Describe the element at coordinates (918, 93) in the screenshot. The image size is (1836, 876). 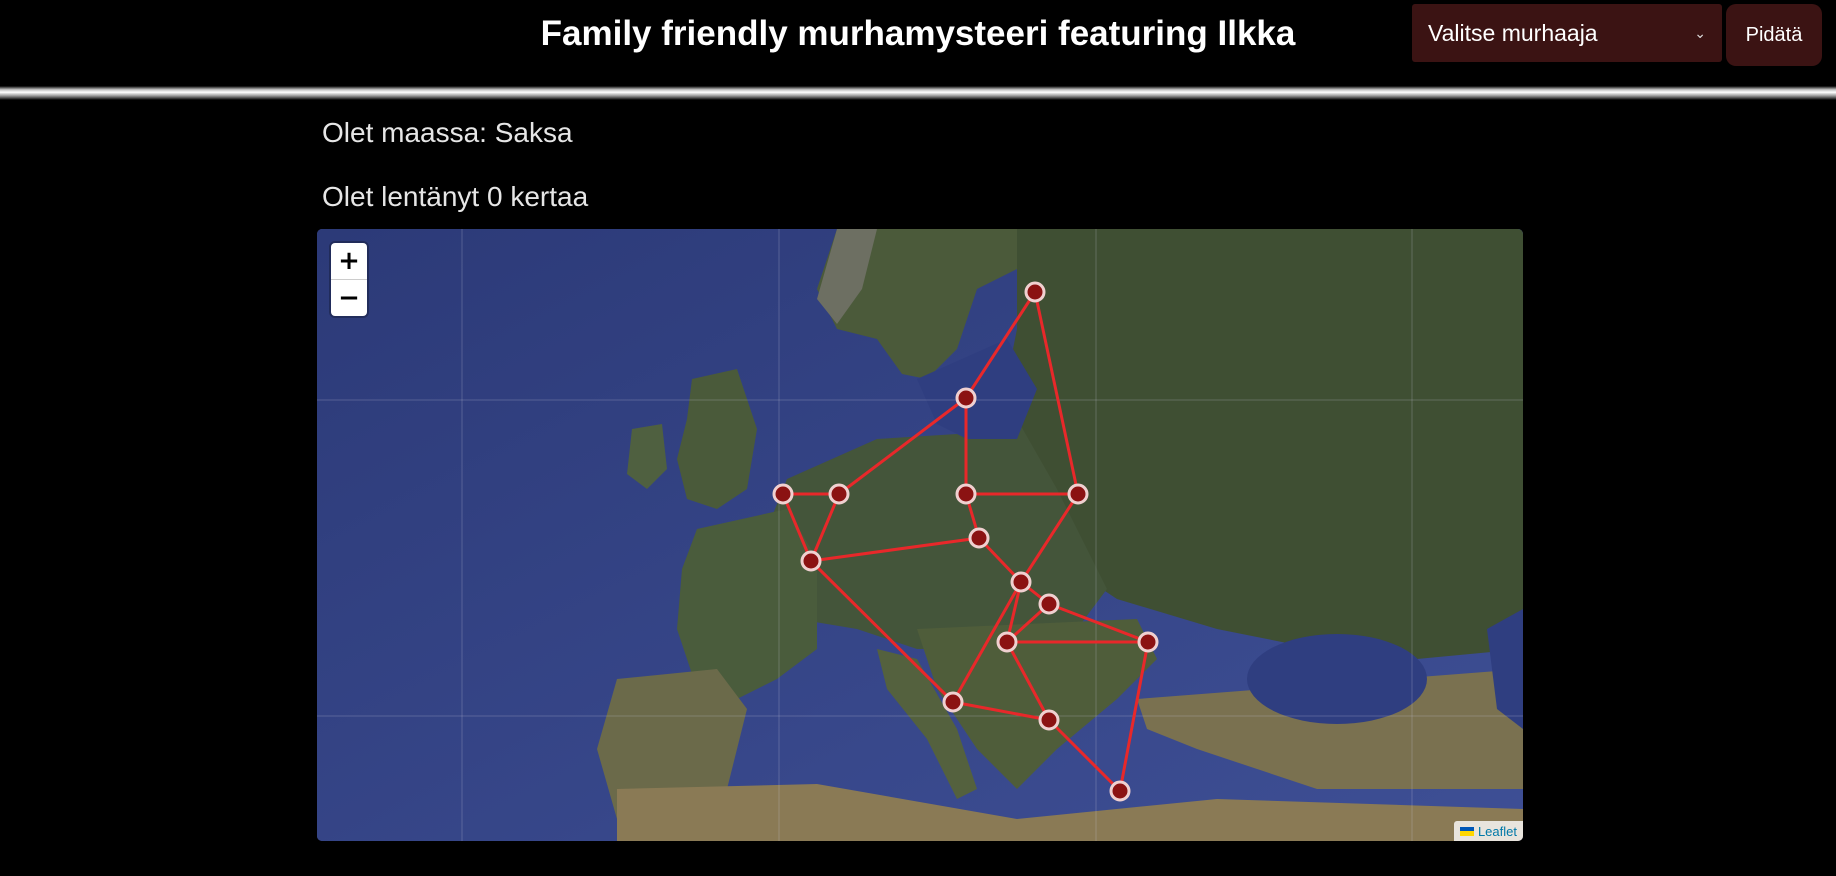
I see `header-divider` at that location.